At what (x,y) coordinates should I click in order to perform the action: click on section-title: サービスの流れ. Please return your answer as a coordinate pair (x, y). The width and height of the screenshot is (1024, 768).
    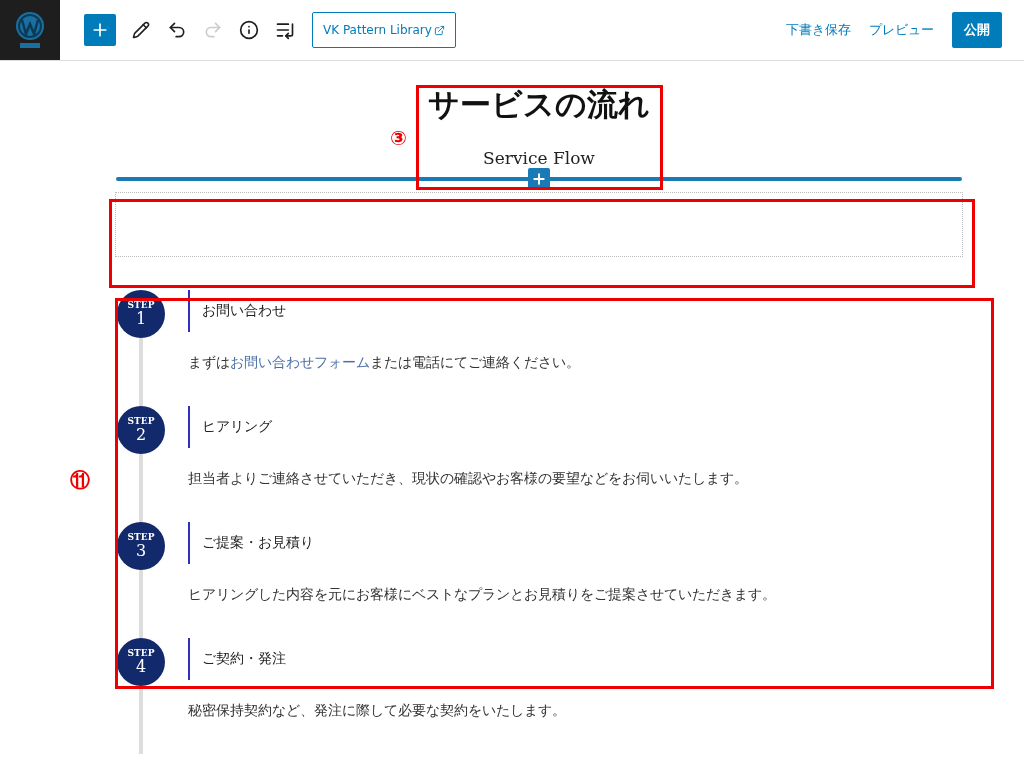
    Looking at the image, I should click on (539, 104).